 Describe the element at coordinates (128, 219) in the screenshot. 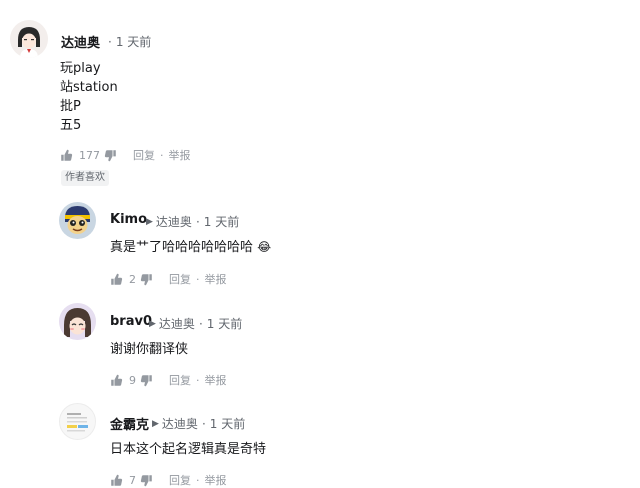

I see `username: Kimo` at that location.